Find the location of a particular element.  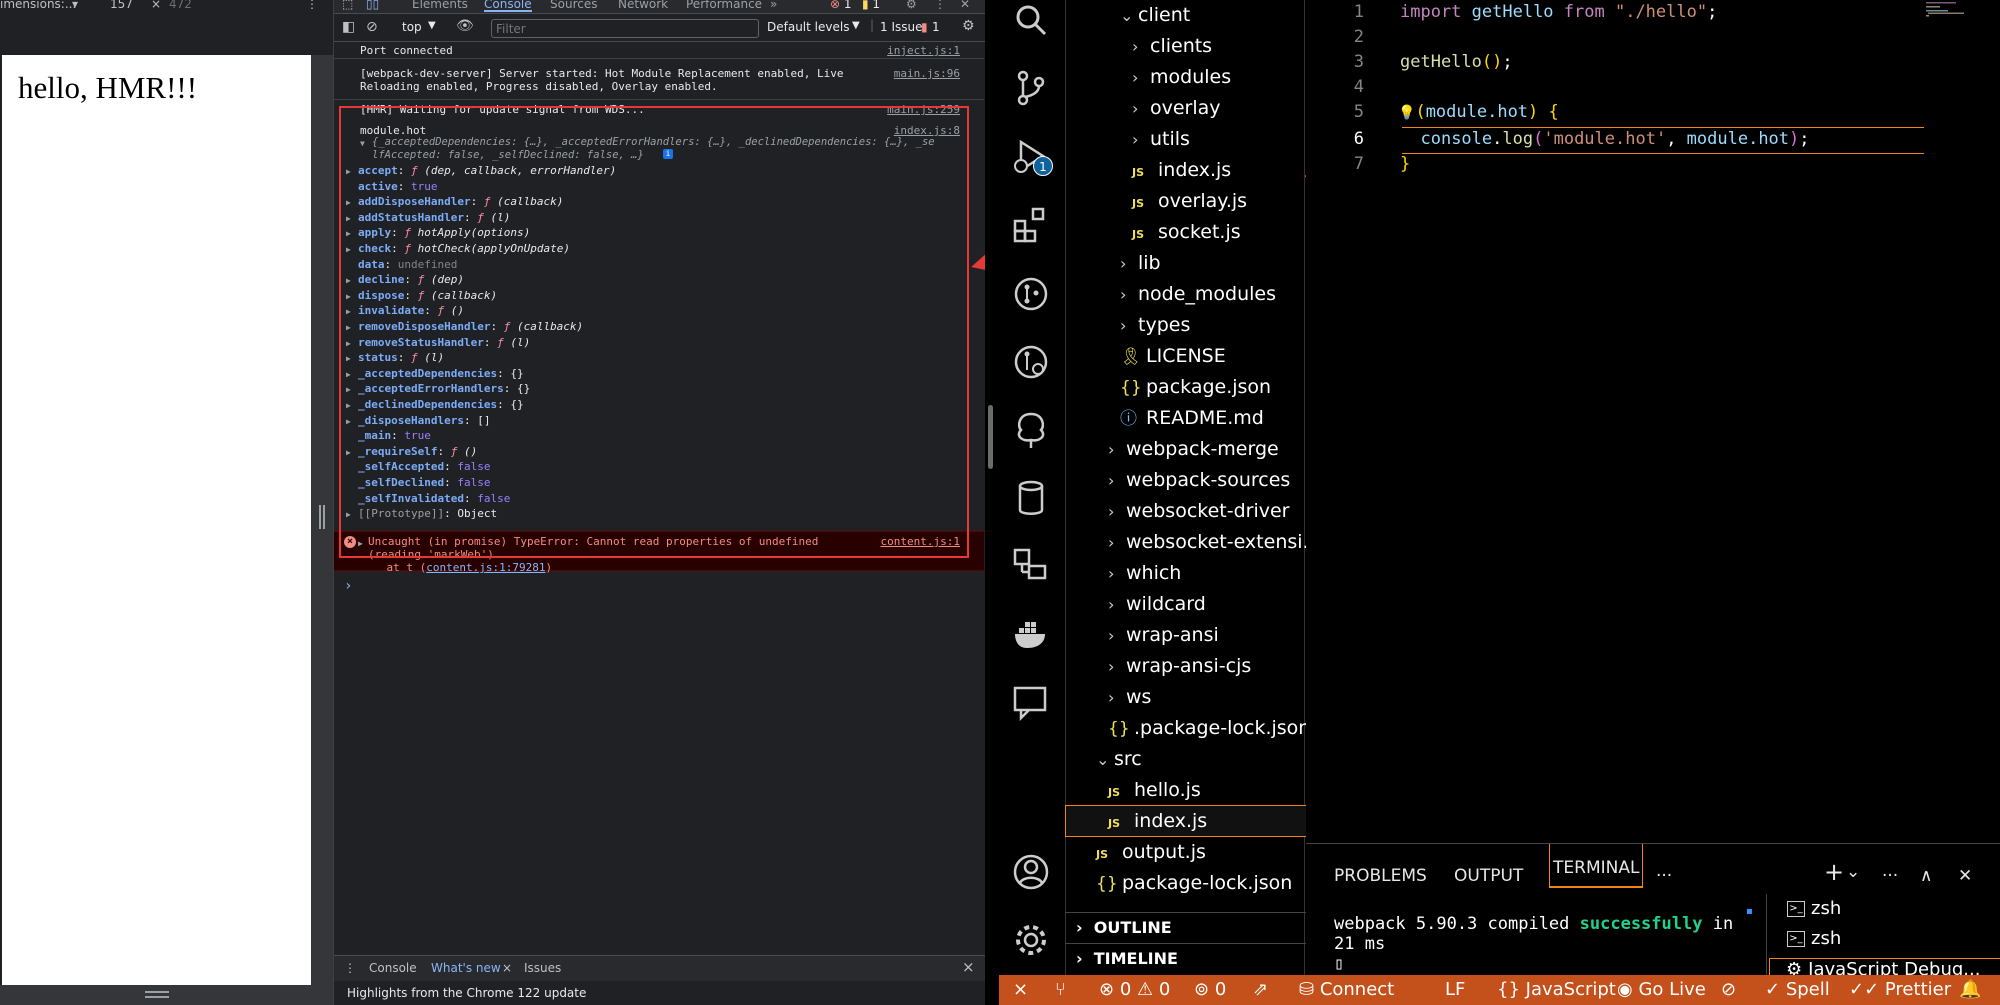

tree-file: JS output.js is located at coordinates (1151, 852).